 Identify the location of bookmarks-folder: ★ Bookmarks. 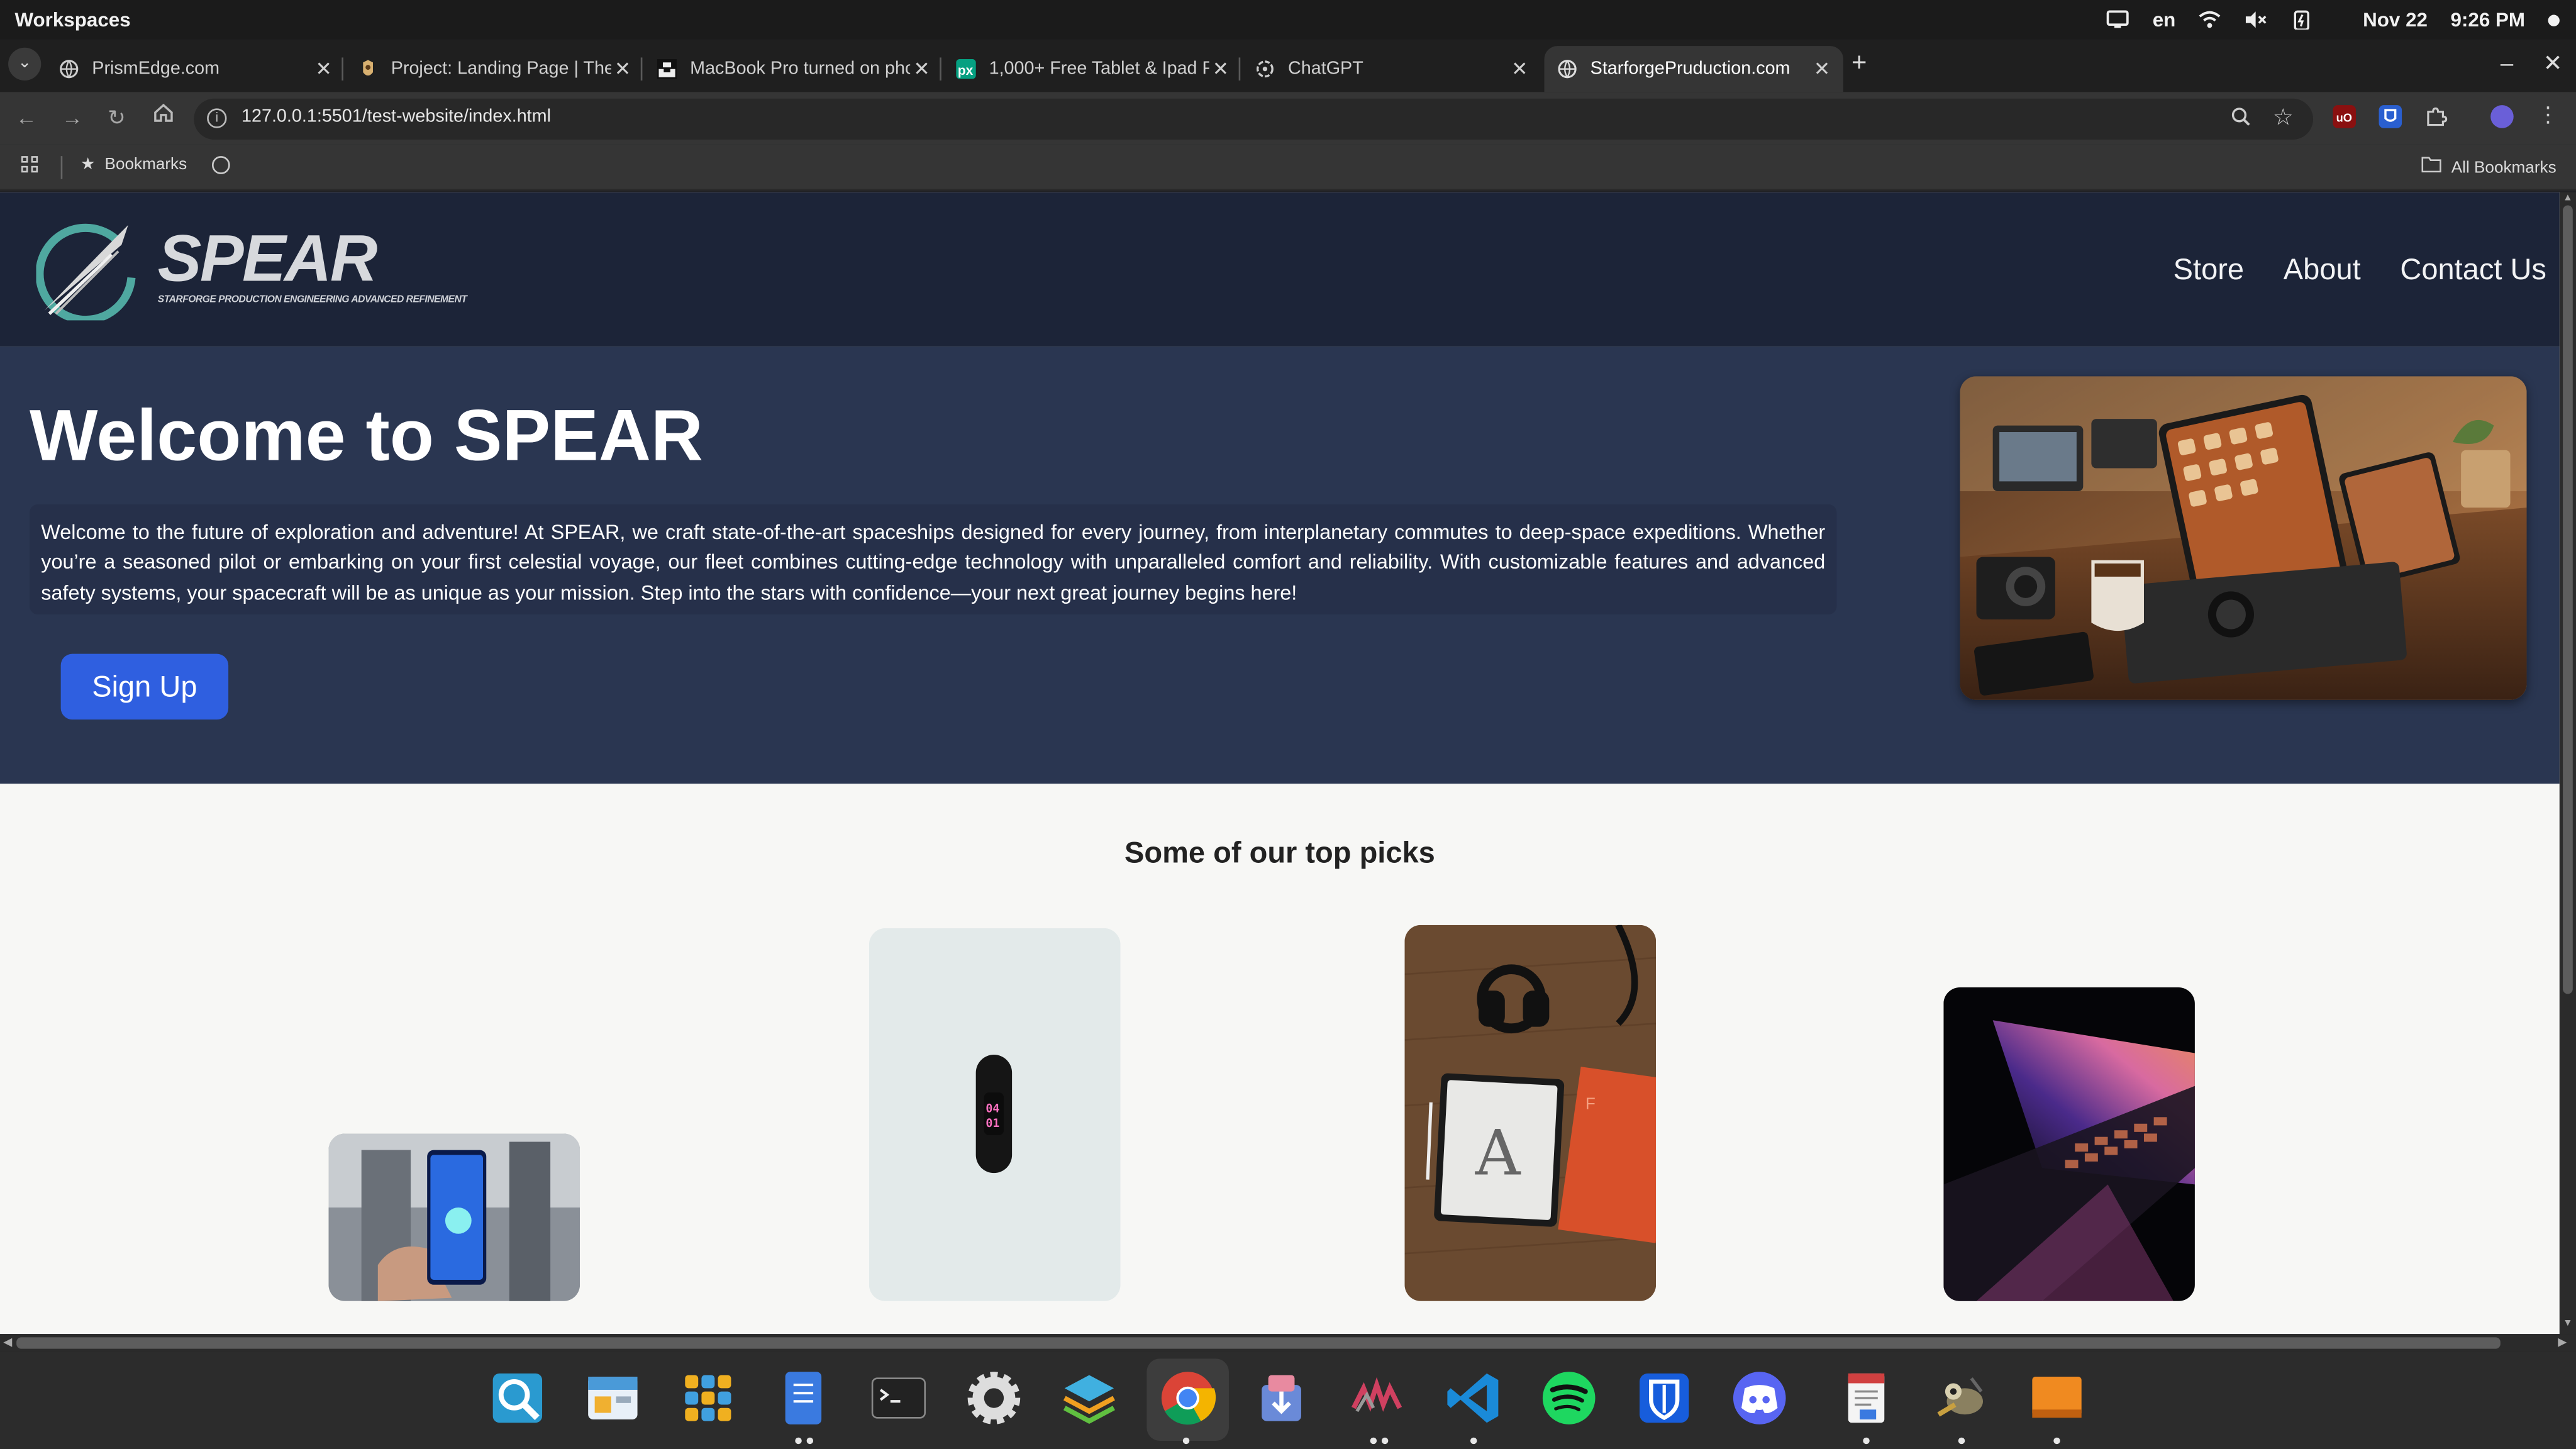
(133, 165).